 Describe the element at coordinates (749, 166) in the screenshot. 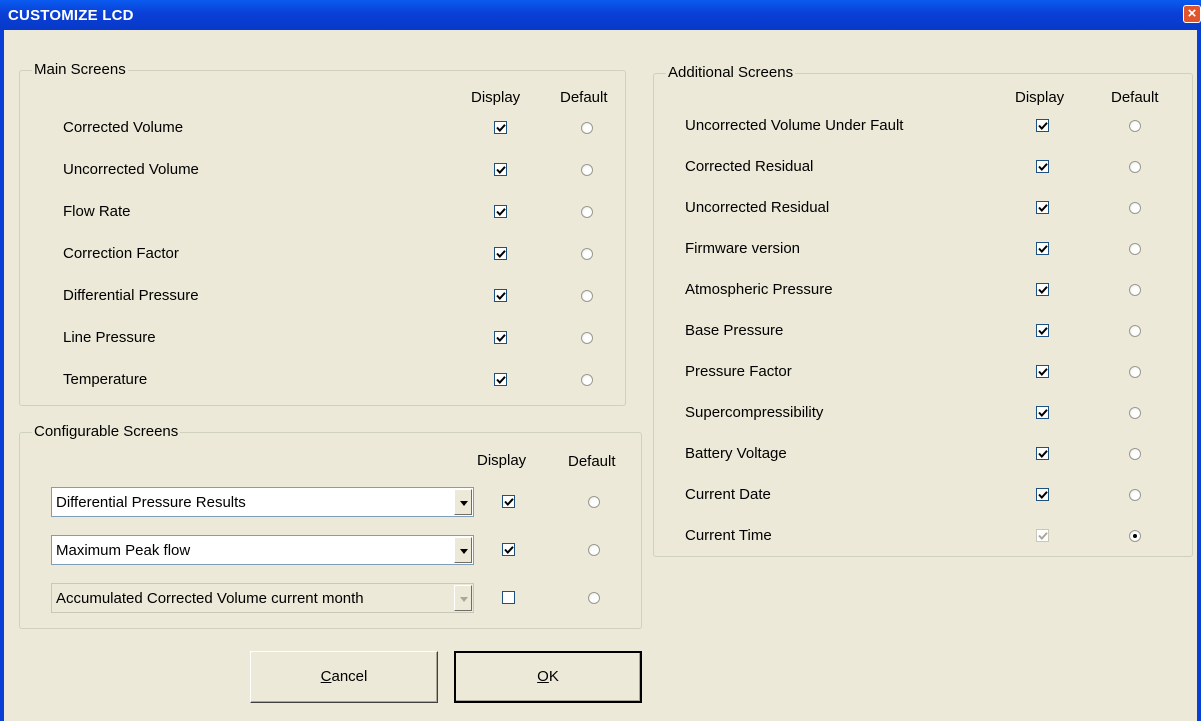

I see `row-label: Corrected Residual` at that location.